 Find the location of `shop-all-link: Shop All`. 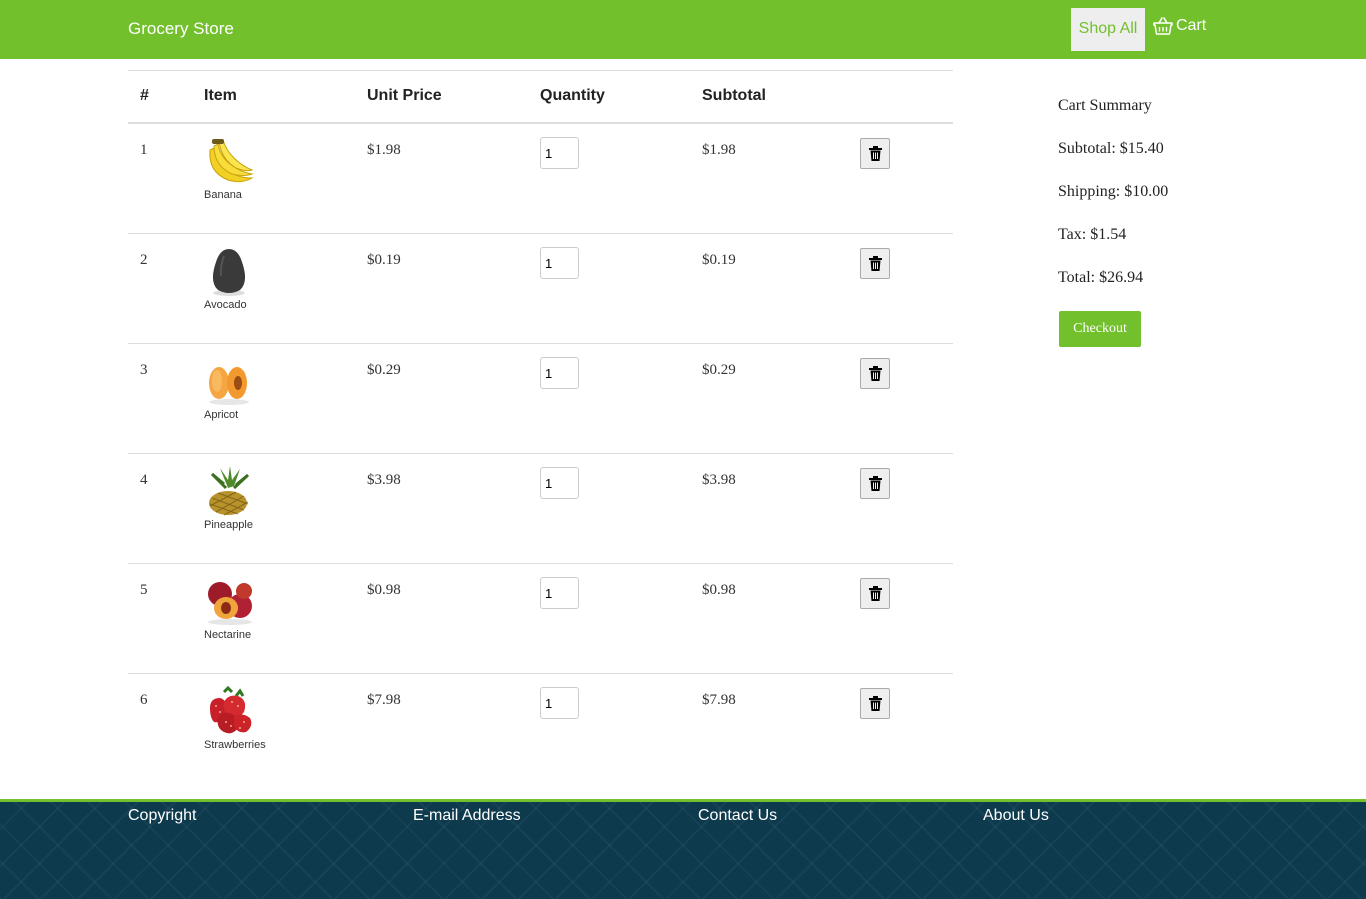

shop-all-link: Shop All is located at coordinates (1108, 29).